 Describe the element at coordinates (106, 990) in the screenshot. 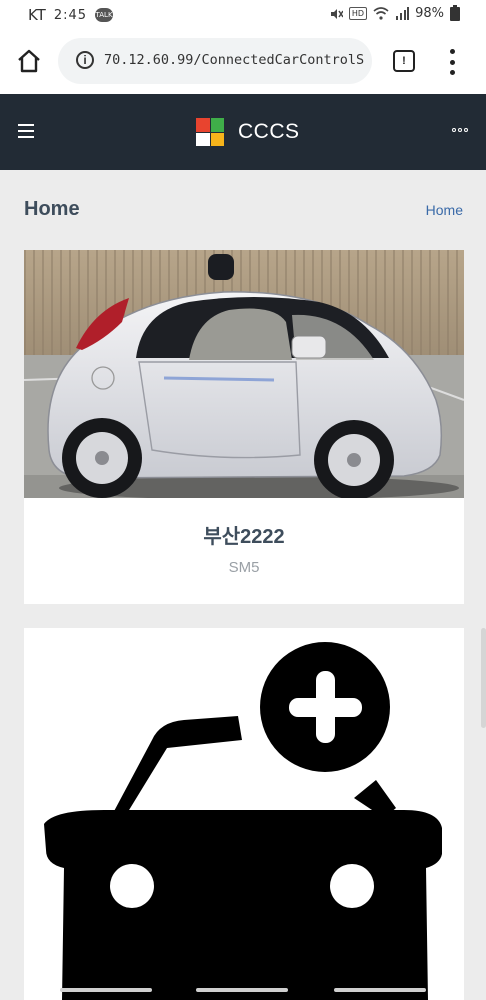

I see `nav-hint-left` at that location.